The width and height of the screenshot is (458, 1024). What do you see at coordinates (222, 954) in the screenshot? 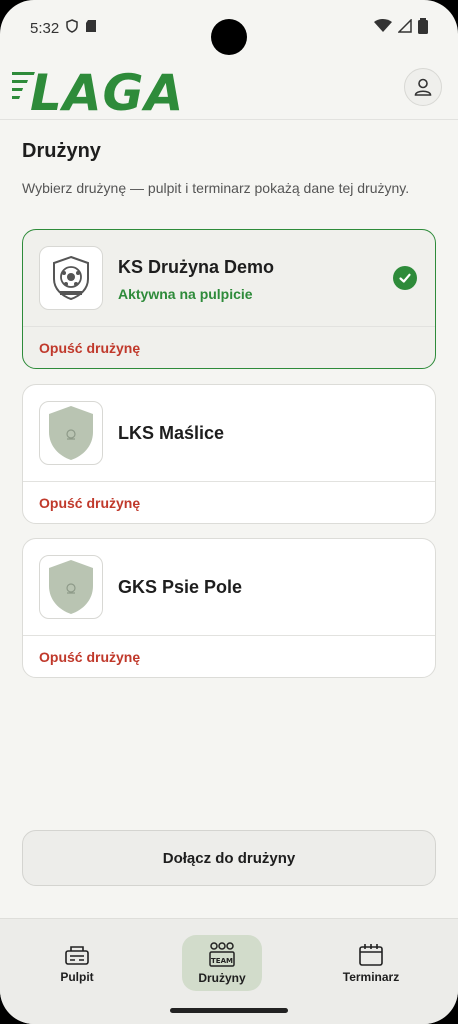
I see `team-icon: TEAM` at bounding box center [222, 954].